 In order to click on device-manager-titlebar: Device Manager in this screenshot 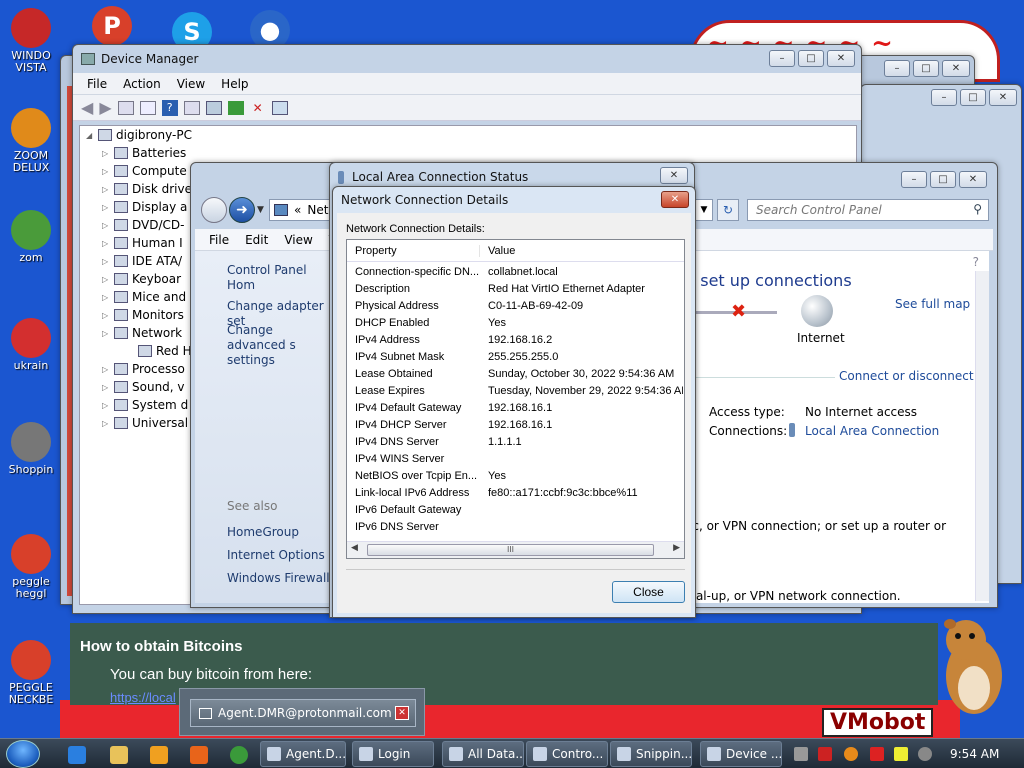, I will do `click(467, 59)`.